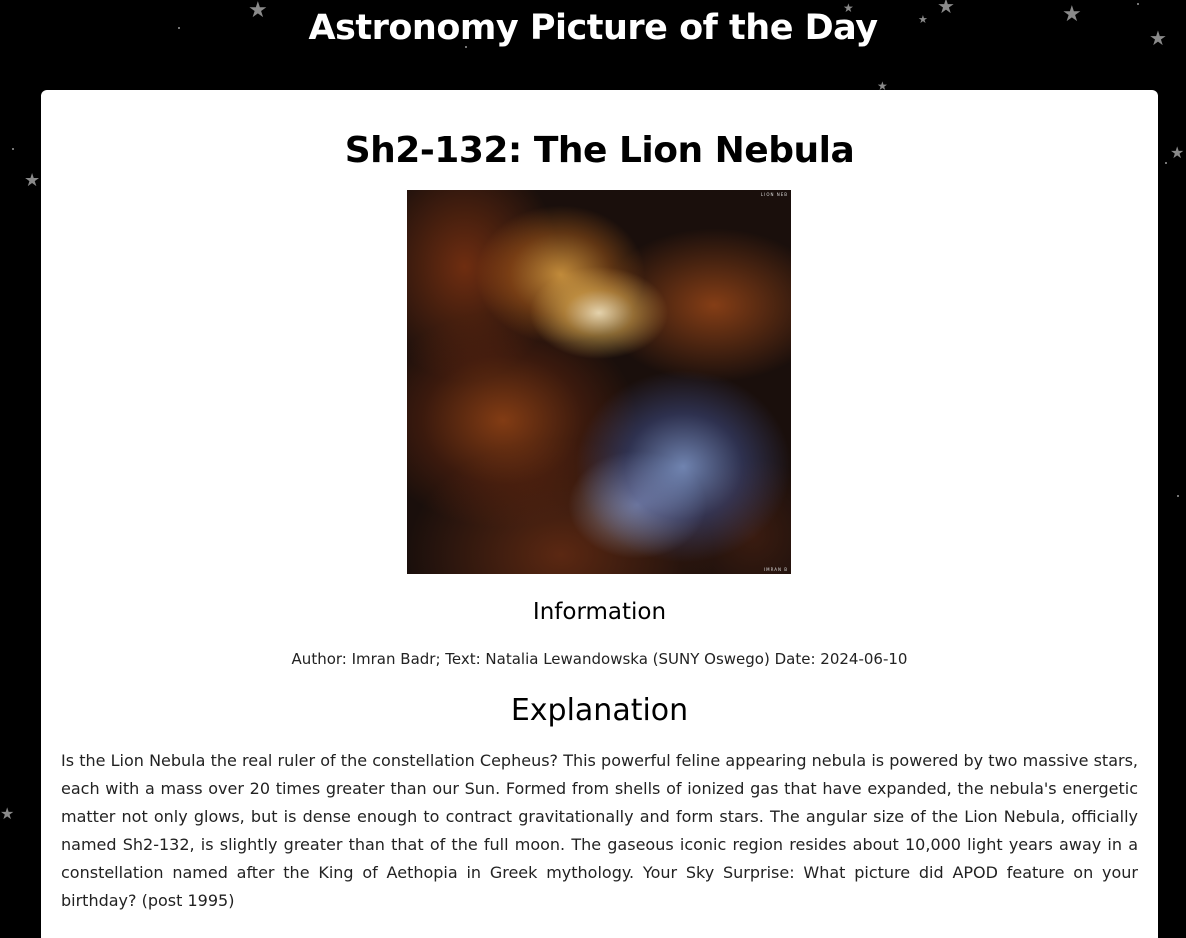 Image resolution: width=1186 pixels, height=938 pixels. Describe the element at coordinates (593, 28) in the screenshot. I see `site-title: Astronomy Picture of the Day` at that location.